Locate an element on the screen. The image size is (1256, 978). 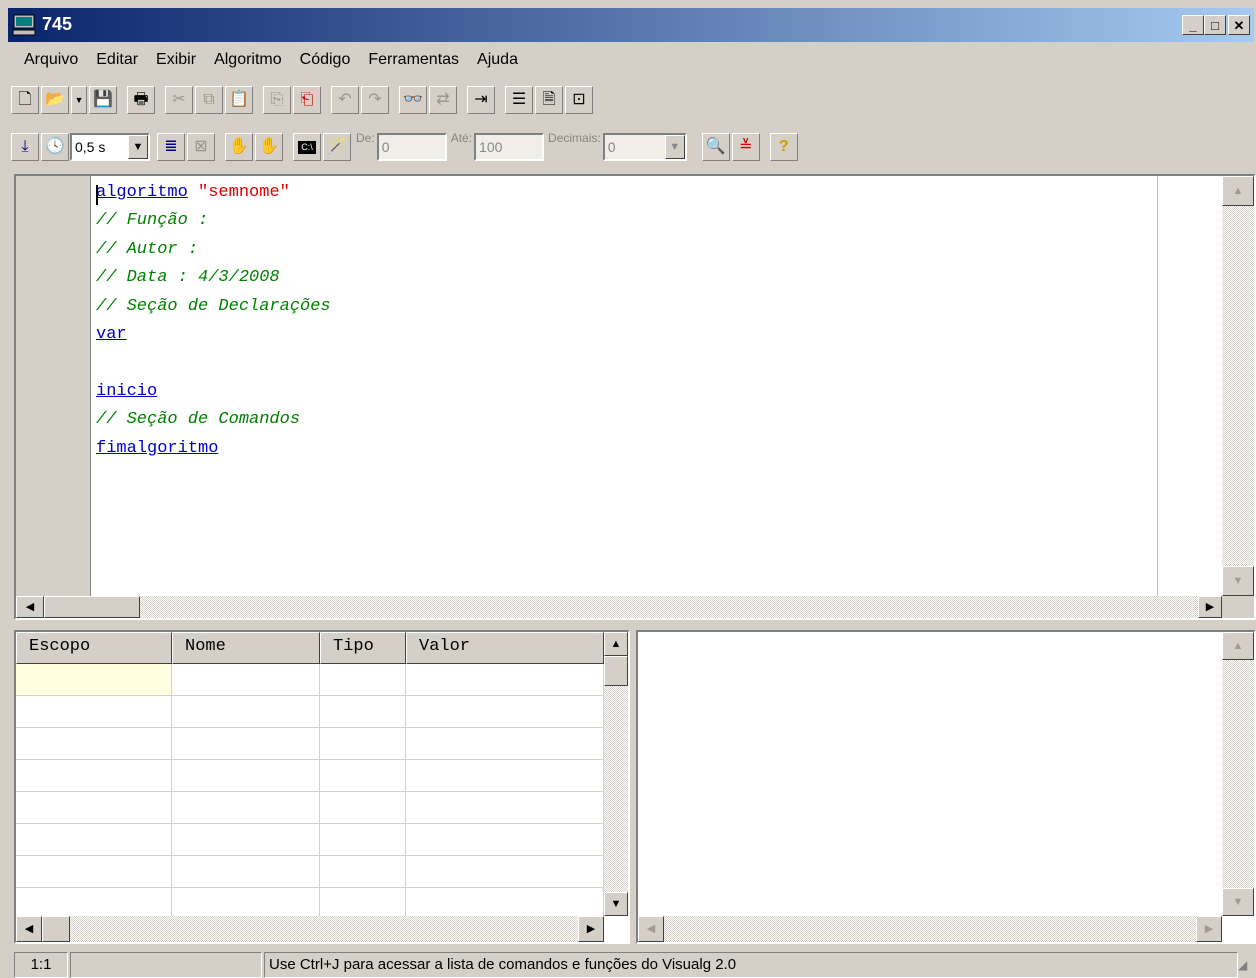
maximize-button: □ is located at coordinates (1215, 25).